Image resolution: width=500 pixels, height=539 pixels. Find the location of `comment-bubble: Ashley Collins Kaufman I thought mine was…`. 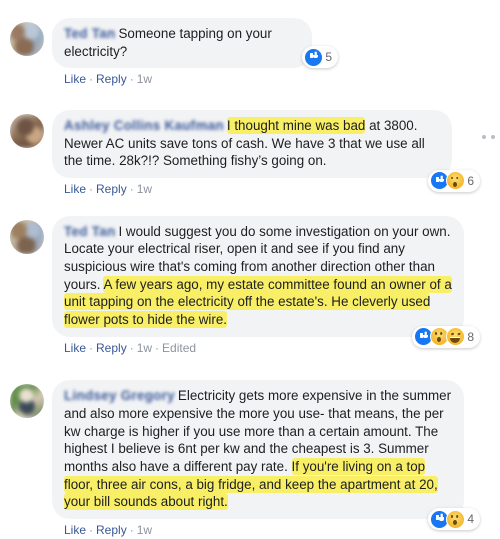

comment-bubble: Ashley Collins Kaufman I thought mine was… is located at coordinates (252, 144).